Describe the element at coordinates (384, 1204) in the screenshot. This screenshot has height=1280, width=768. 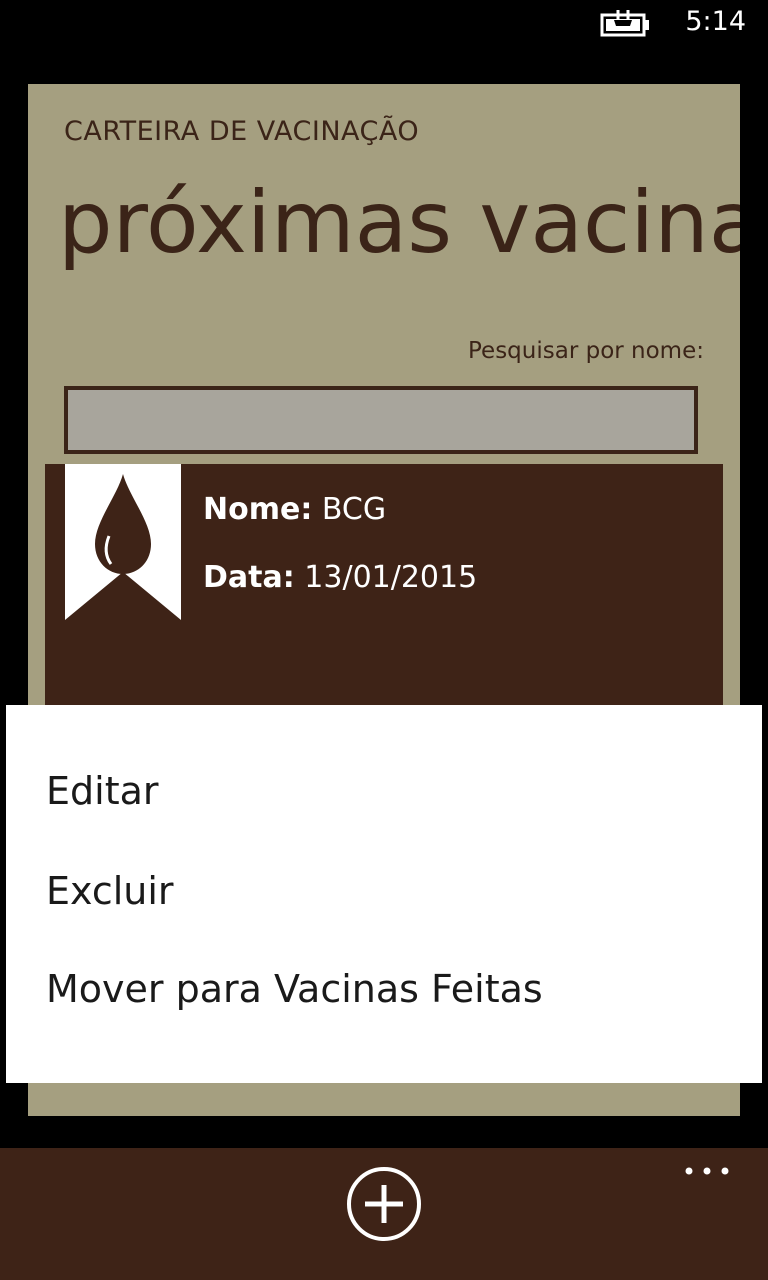
I see `add-circle-icon` at that location.